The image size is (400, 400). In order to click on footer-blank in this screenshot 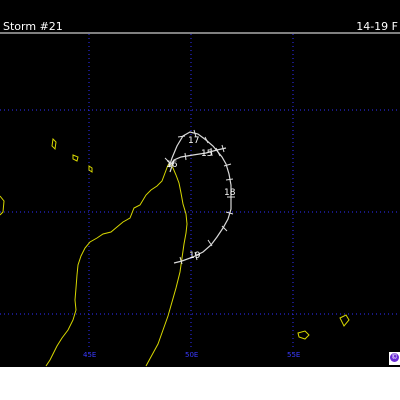, I will do `click(200, 383)`.